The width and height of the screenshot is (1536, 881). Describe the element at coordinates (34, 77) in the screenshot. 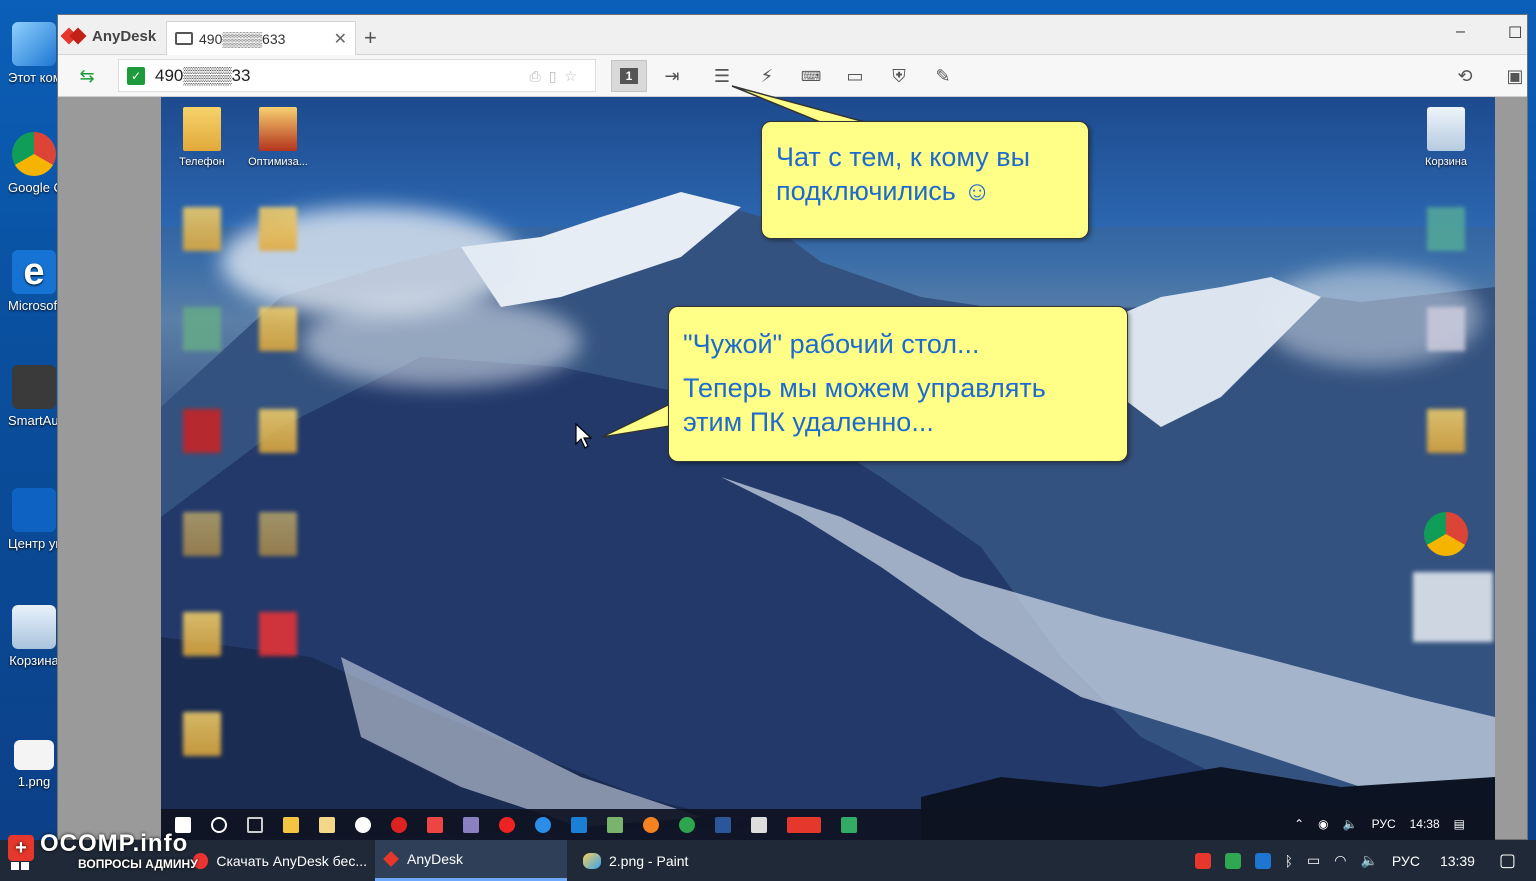

I see `desktop-icon-label: Этот компьютер` at that location.